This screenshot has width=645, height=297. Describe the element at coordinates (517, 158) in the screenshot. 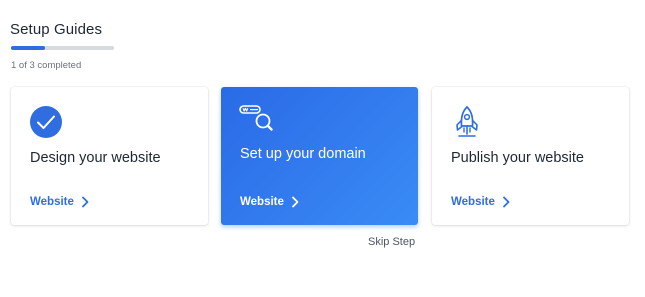

I see `card-title: Publish your website` at that location.